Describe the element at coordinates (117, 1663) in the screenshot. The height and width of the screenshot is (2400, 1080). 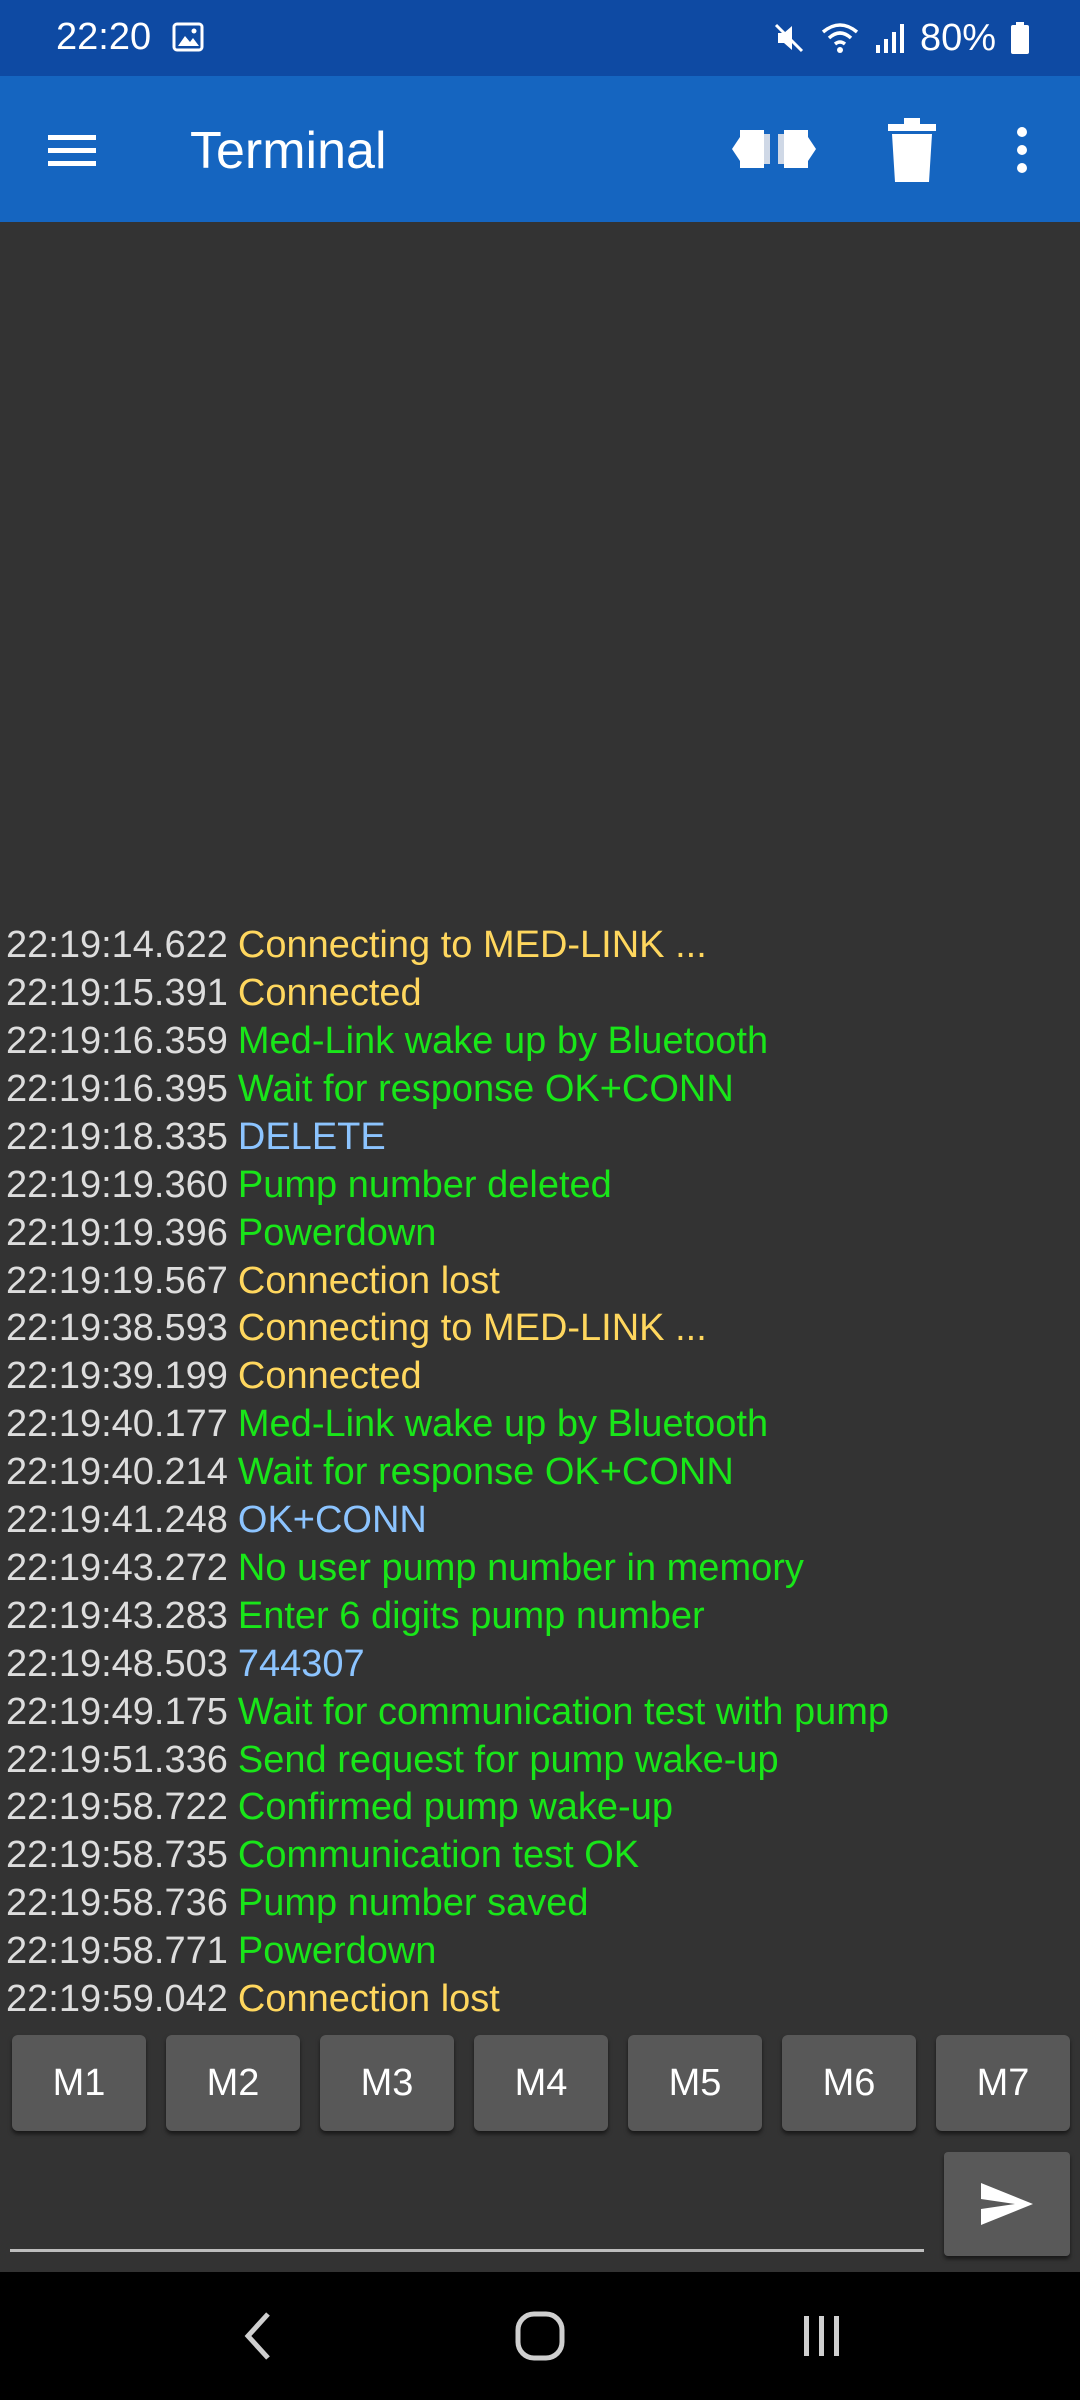
I see `log-timestamp: 22:19:48.503` at that location.